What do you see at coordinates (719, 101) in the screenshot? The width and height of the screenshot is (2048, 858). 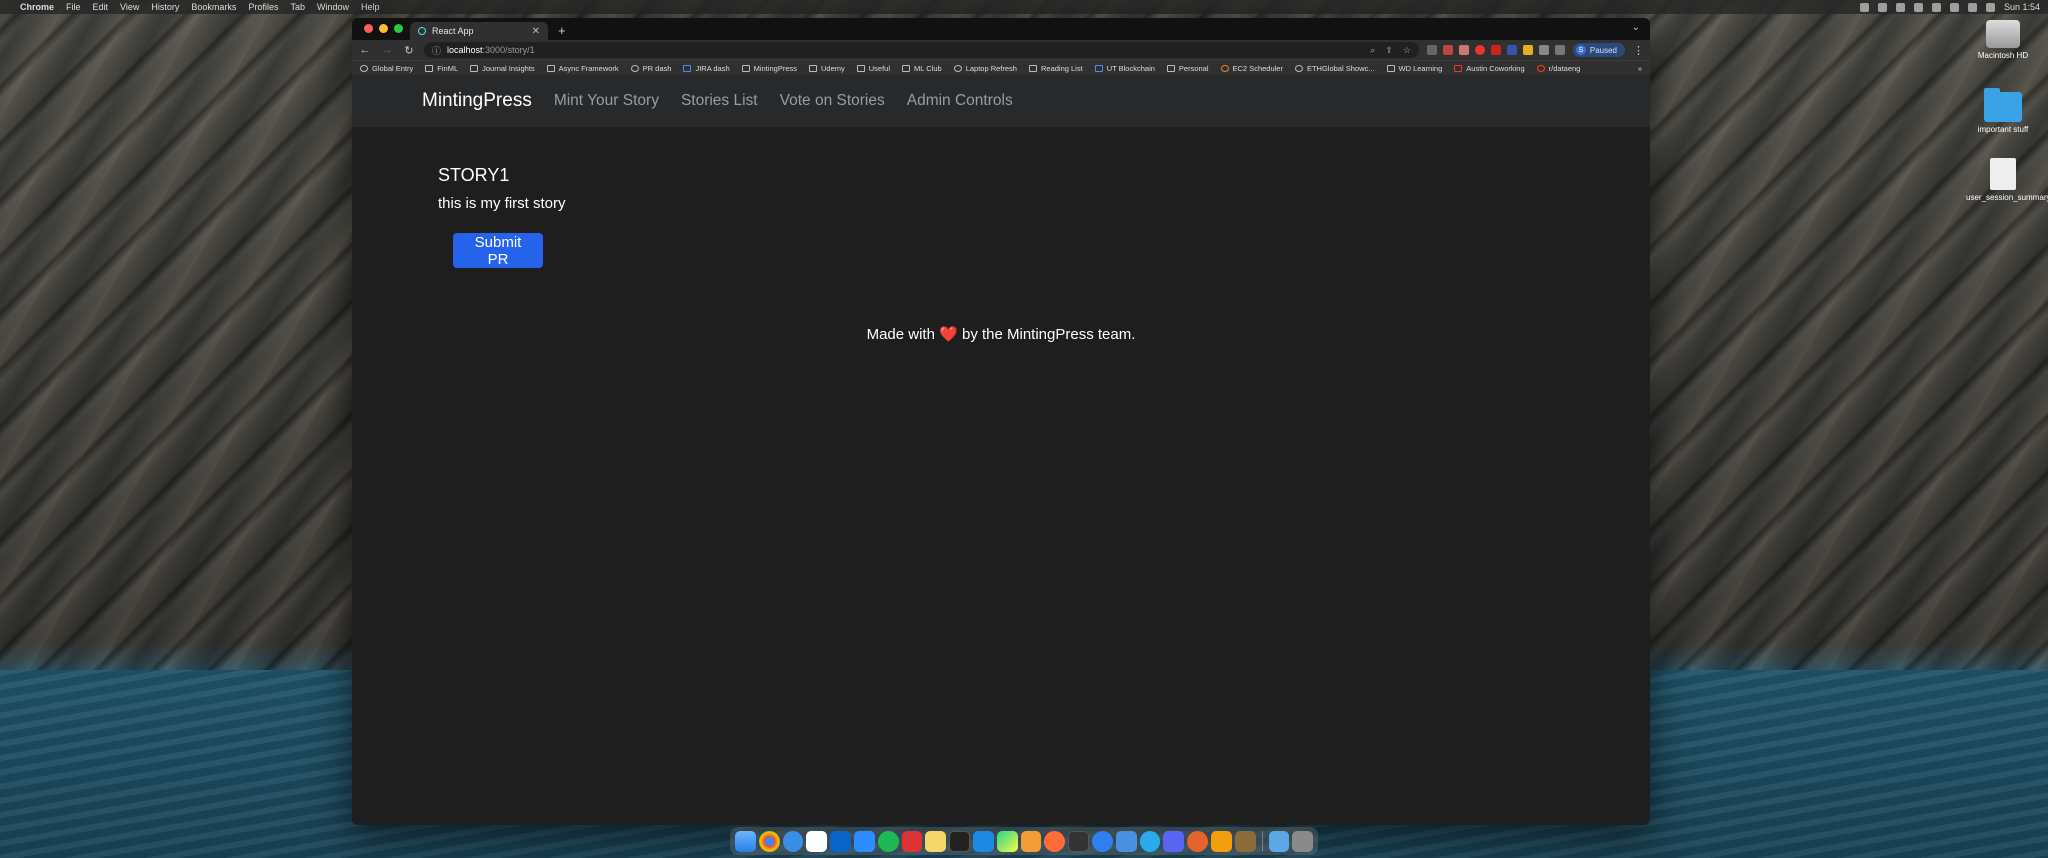 I see `nav-stories-list: Stories List` at bounding box center [719, 101].